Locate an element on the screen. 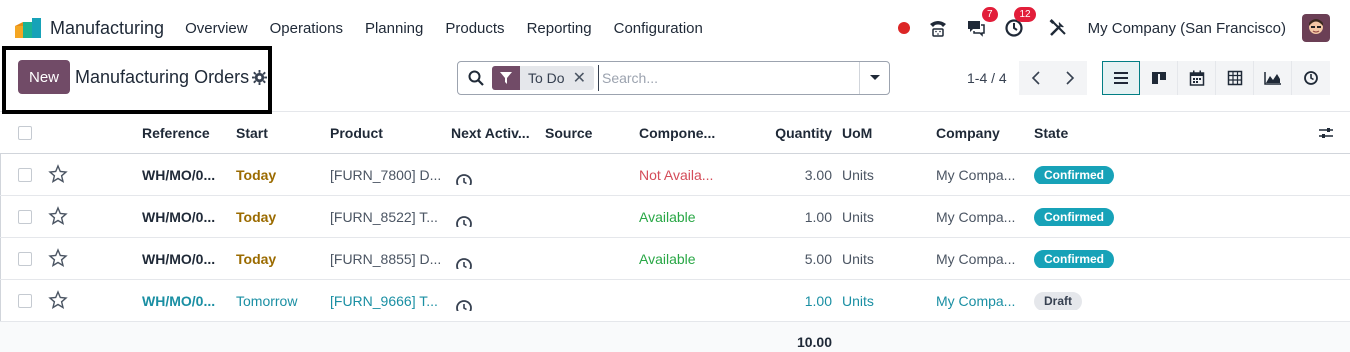  table-footer: 10.00 is located at coordinates (675, 337).